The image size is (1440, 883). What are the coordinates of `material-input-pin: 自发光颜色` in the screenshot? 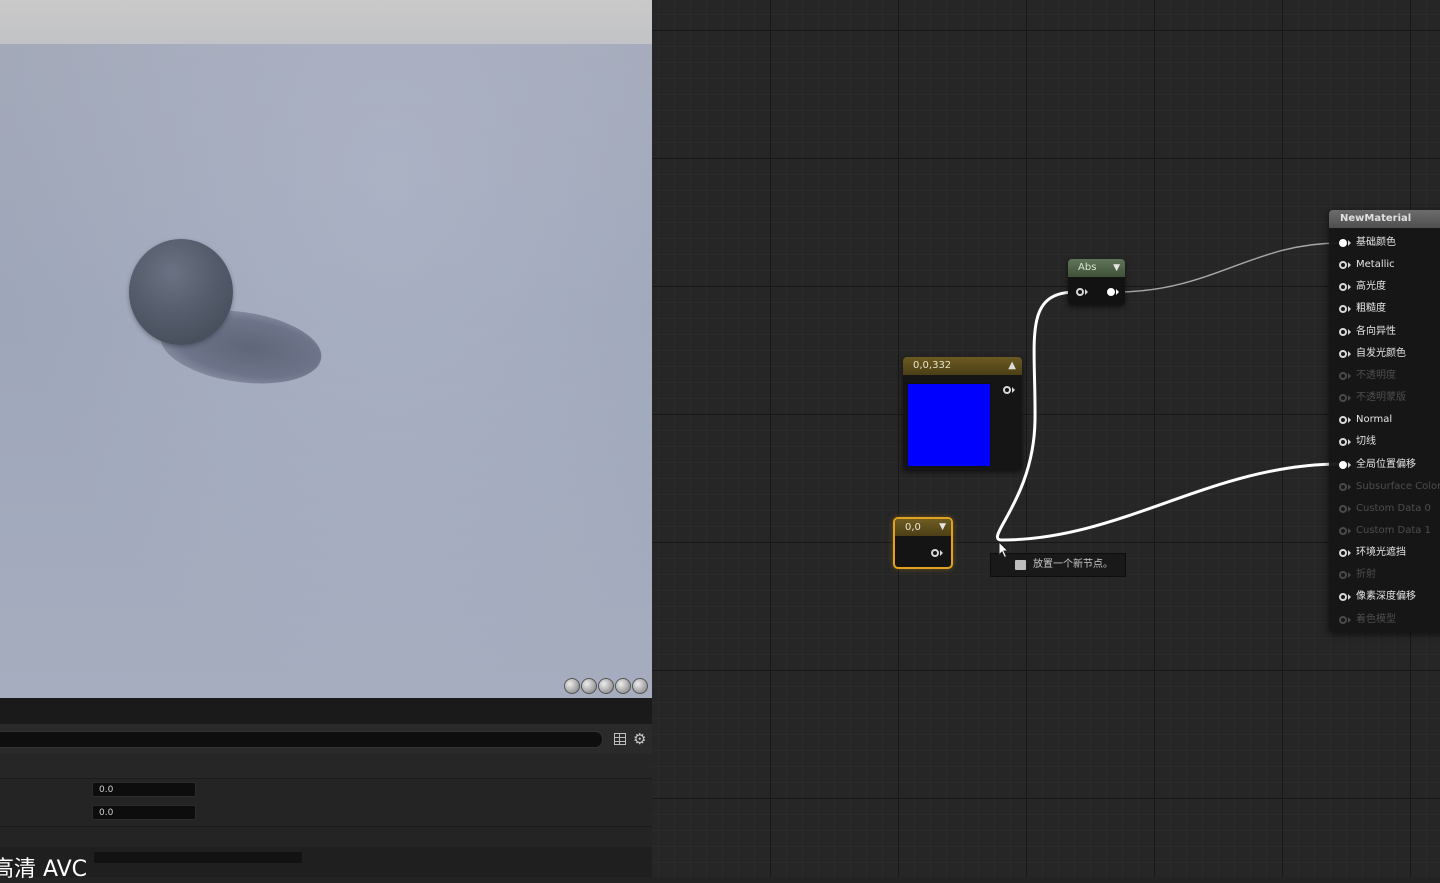 It's located at (1384, 354).